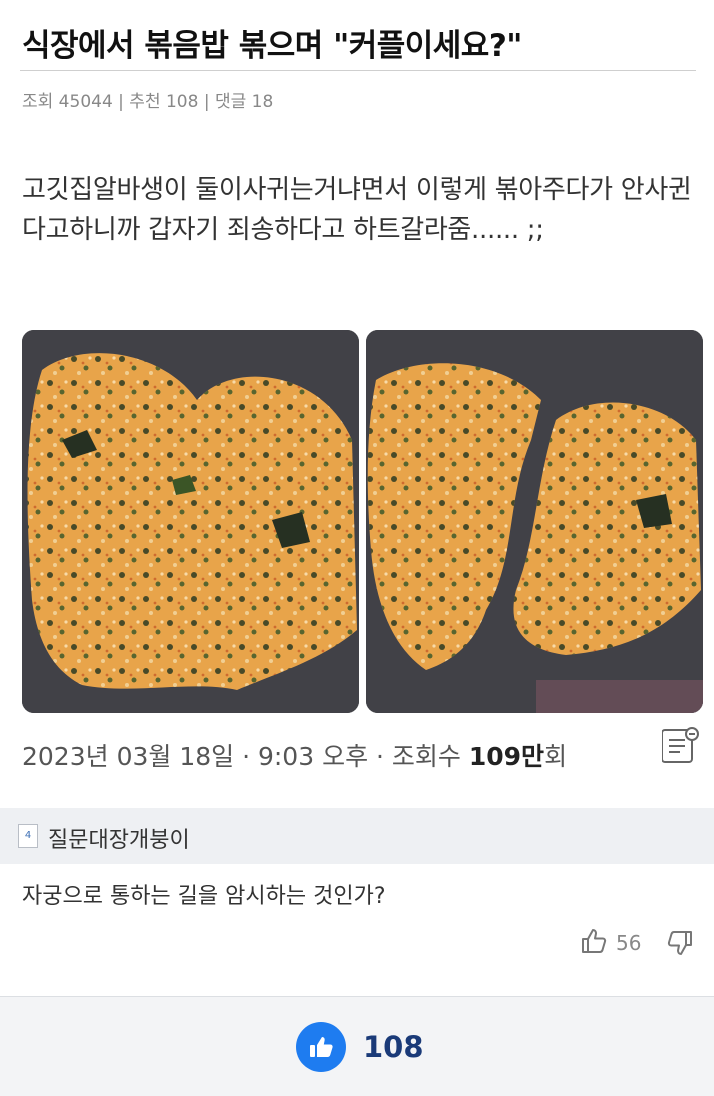 This screenshot has height=1096, width=714. I want to click on post-meta: 조회 45044 | 추천 108 | 댓글 18, so click(148, 102).